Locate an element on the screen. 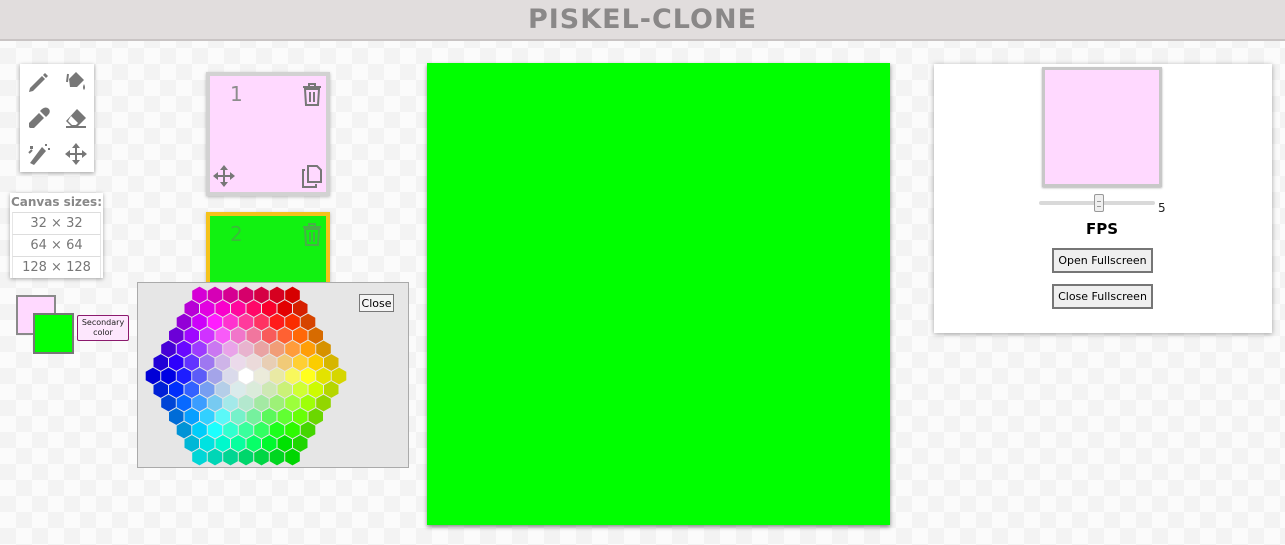 Image resolution: width=1285 pixels, height=545 pixels. paint-bucket-tool-button is located at coordinates (75, 82).